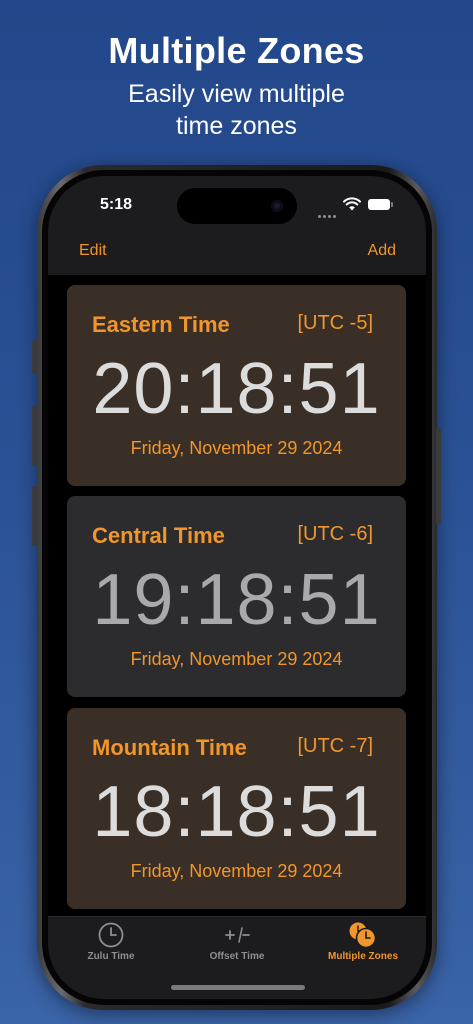 This screenshot has width=473, height=1024. I want to click on promo-headline: Multiple Zones, so click(236, 50).